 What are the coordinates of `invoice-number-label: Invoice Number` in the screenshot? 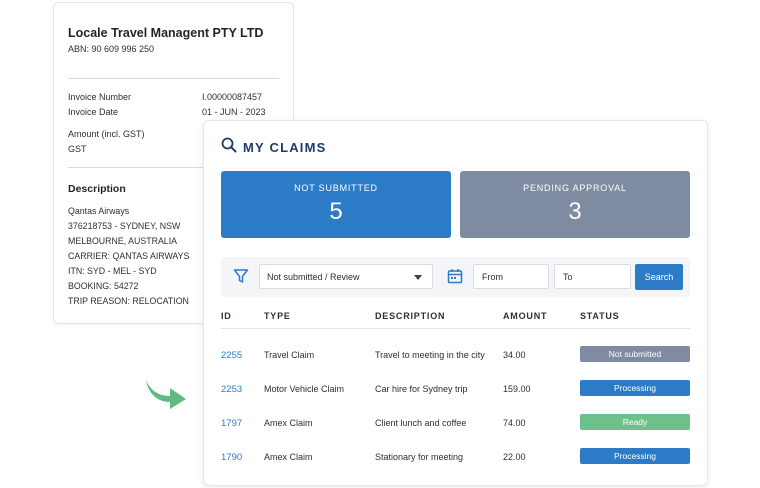 It's located at (100, 97).